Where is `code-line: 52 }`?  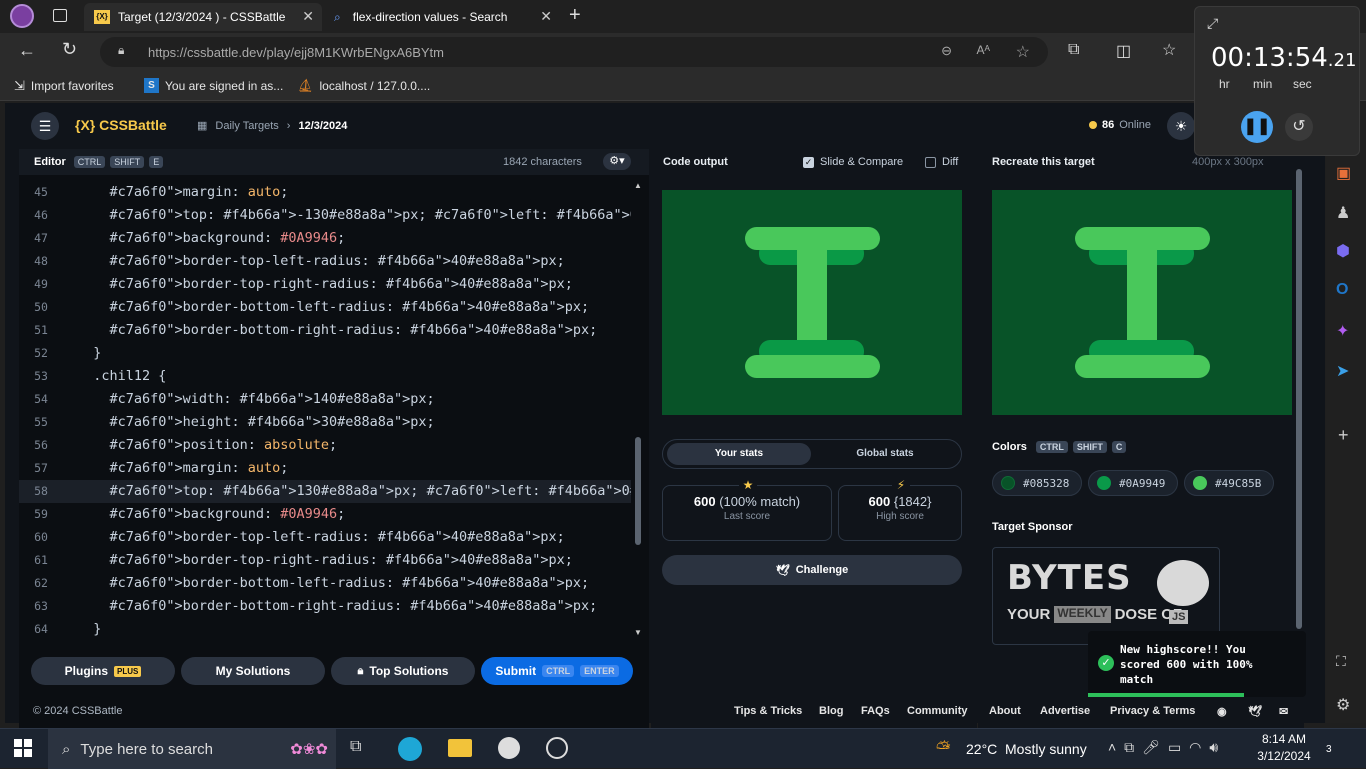
code-line: 52 } is located at coordinates (325, 353).